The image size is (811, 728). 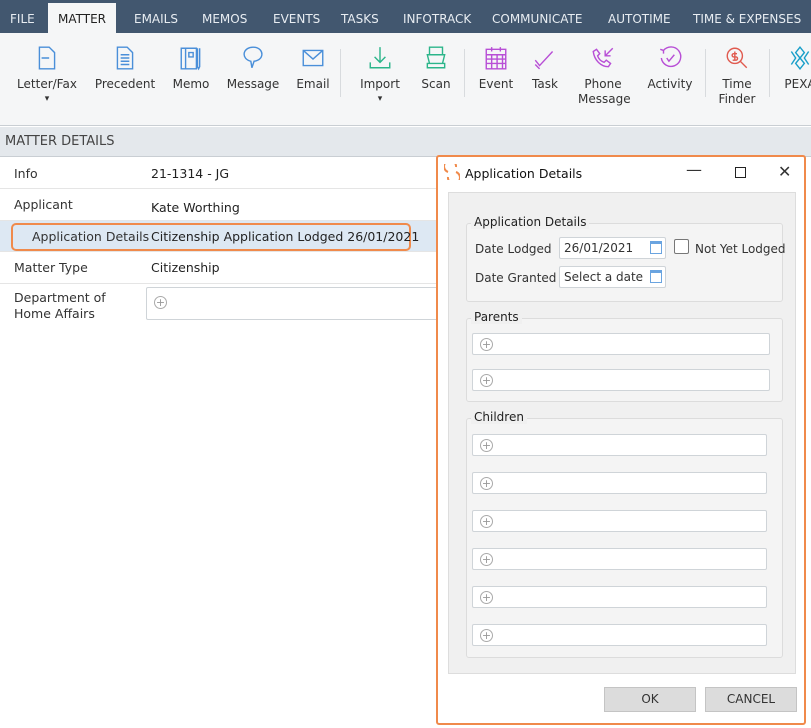 What do you see at coordinates (740, 172) in the screenshot?
I see `maximize-button` at bounding box center [740, 172].